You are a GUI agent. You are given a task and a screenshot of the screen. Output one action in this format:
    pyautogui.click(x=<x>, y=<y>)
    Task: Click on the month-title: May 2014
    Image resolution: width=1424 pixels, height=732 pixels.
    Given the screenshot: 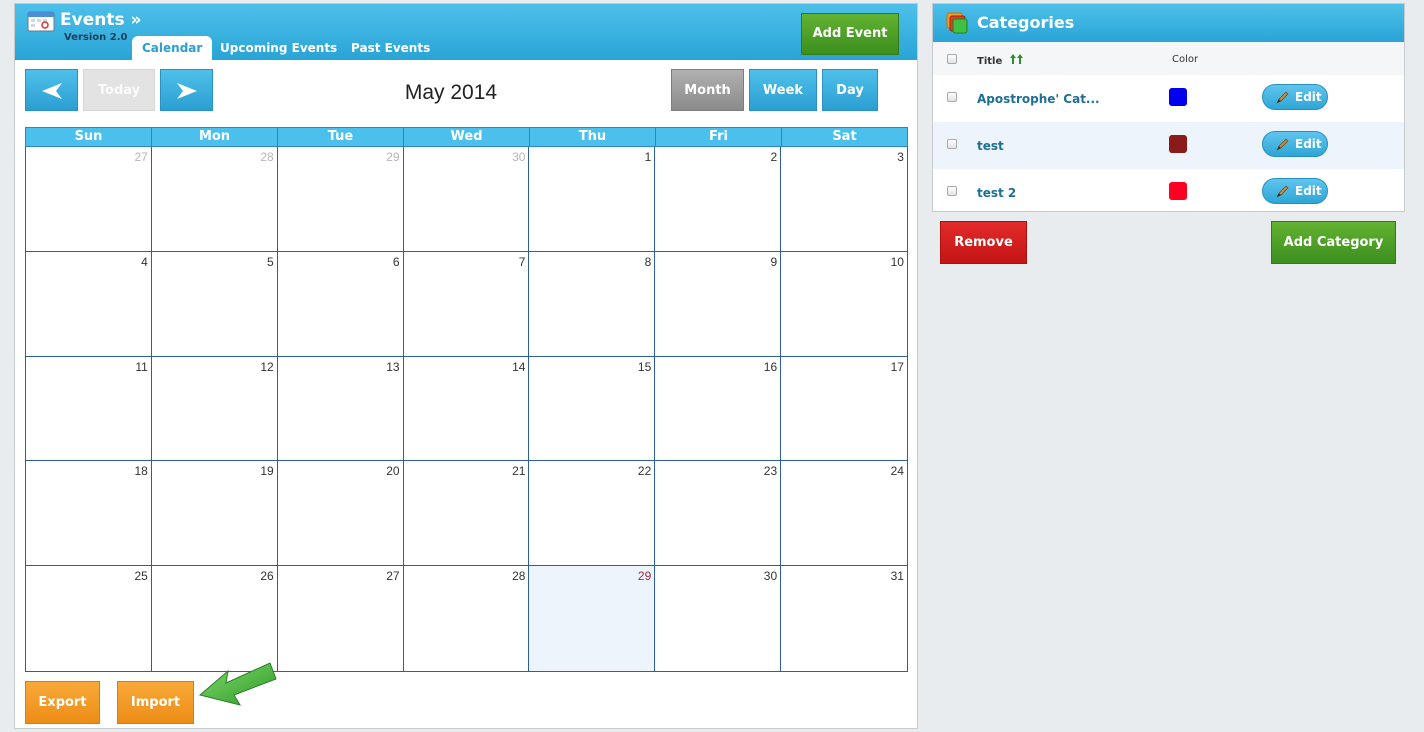 What is the action you would take?
    pyautogui.click(x=451, y=92)
    